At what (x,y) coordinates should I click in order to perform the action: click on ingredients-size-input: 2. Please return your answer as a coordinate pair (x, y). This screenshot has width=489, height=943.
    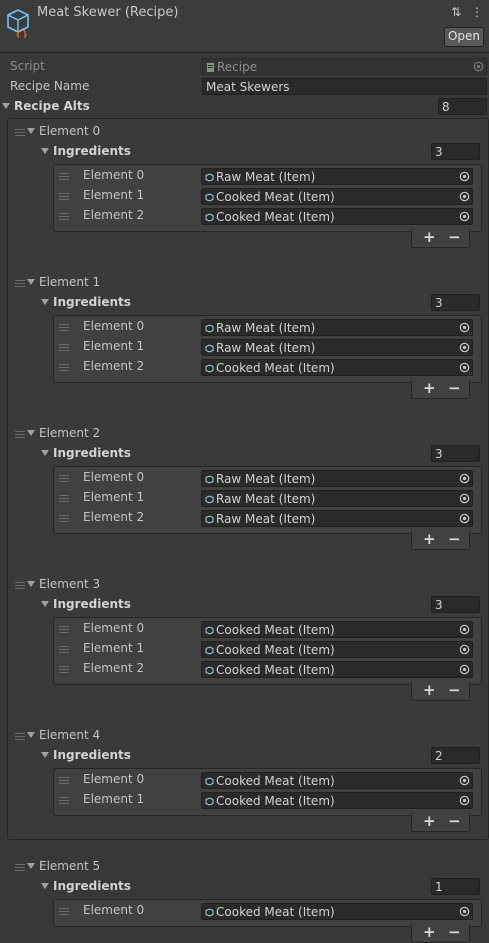
    Looking at the image, I should click on (455, 755).